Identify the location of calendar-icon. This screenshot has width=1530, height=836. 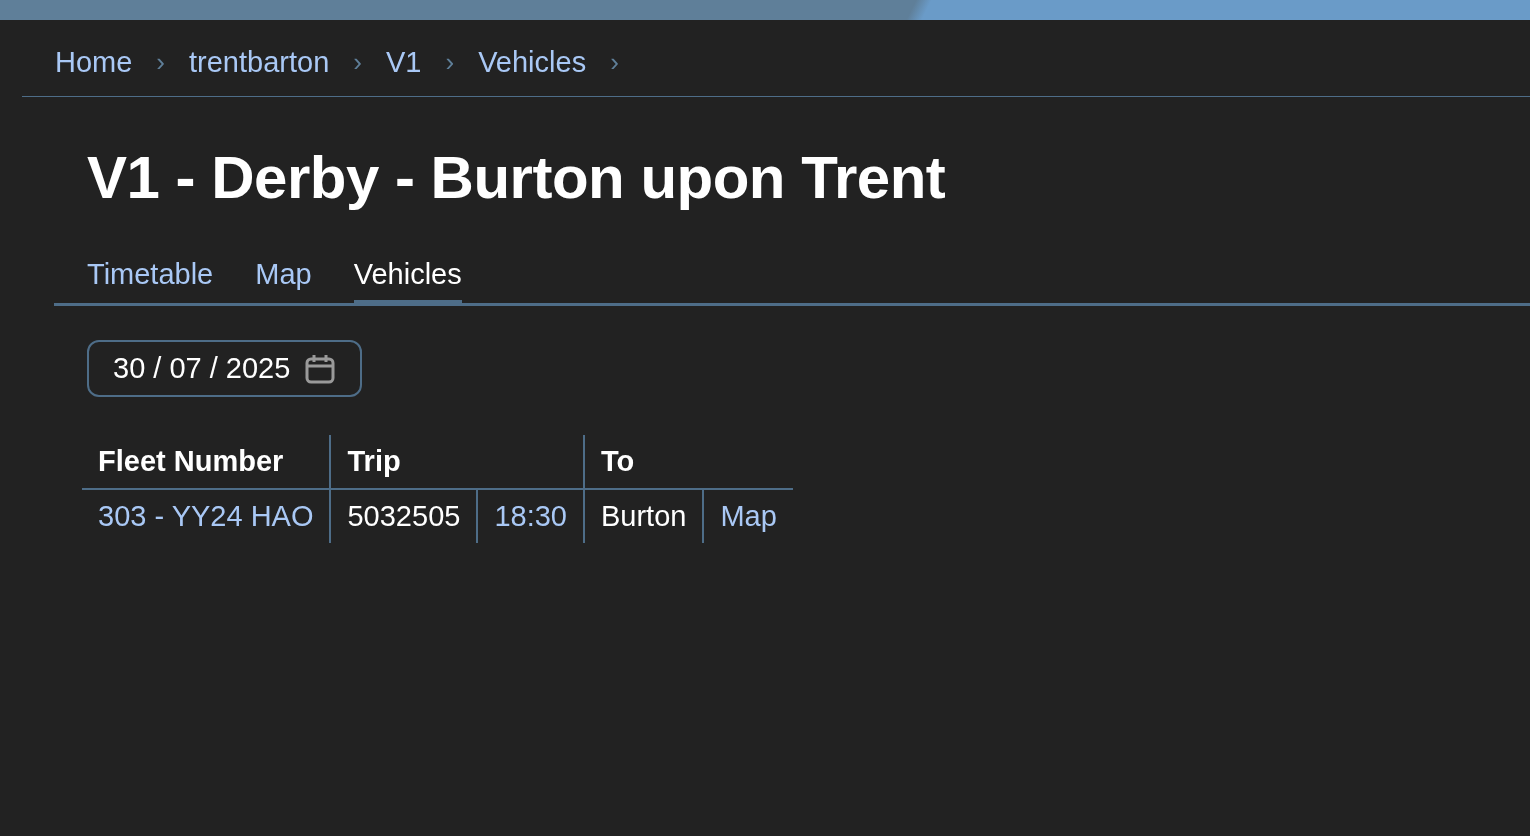
(320, 368).